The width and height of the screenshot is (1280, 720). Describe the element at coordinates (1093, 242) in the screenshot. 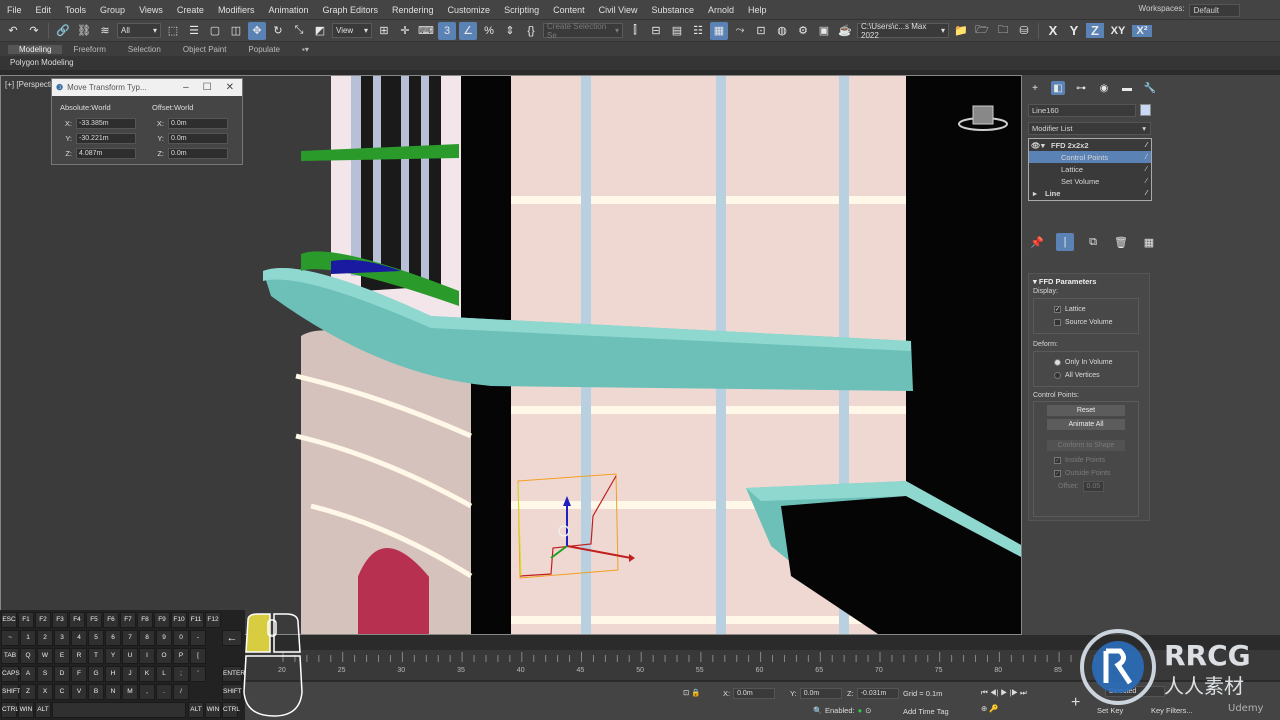

I see `make-unique-icon: ⧉` at that location.